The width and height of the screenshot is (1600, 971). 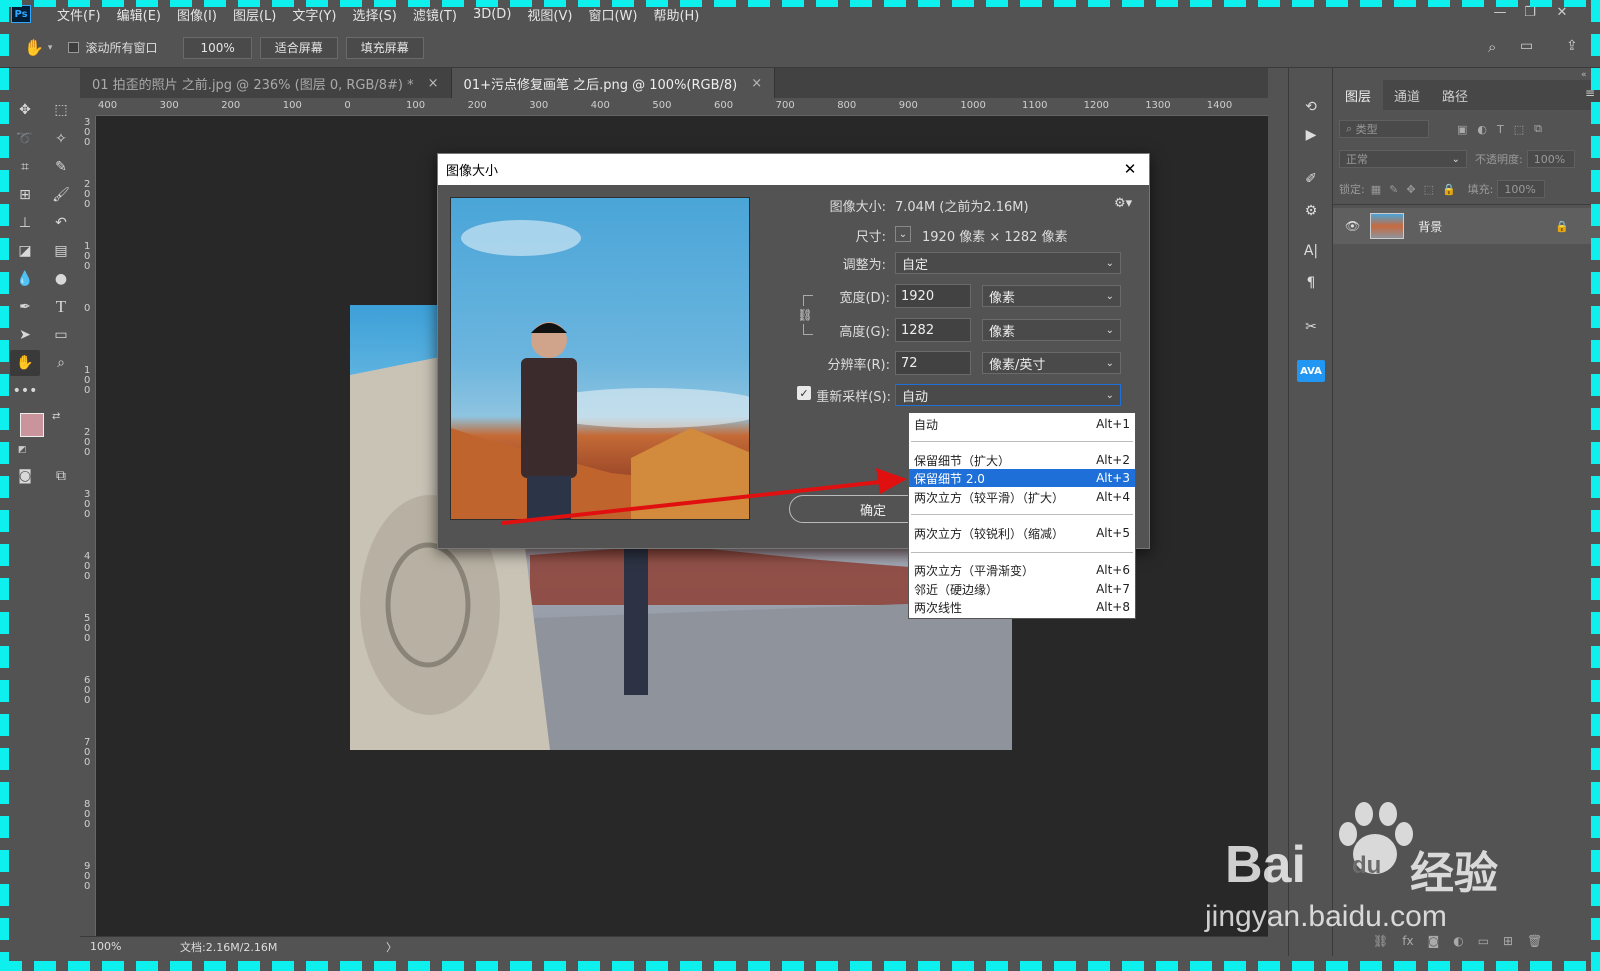 I want to click on opacity-field: 100%, so click(x=1550, y=159).